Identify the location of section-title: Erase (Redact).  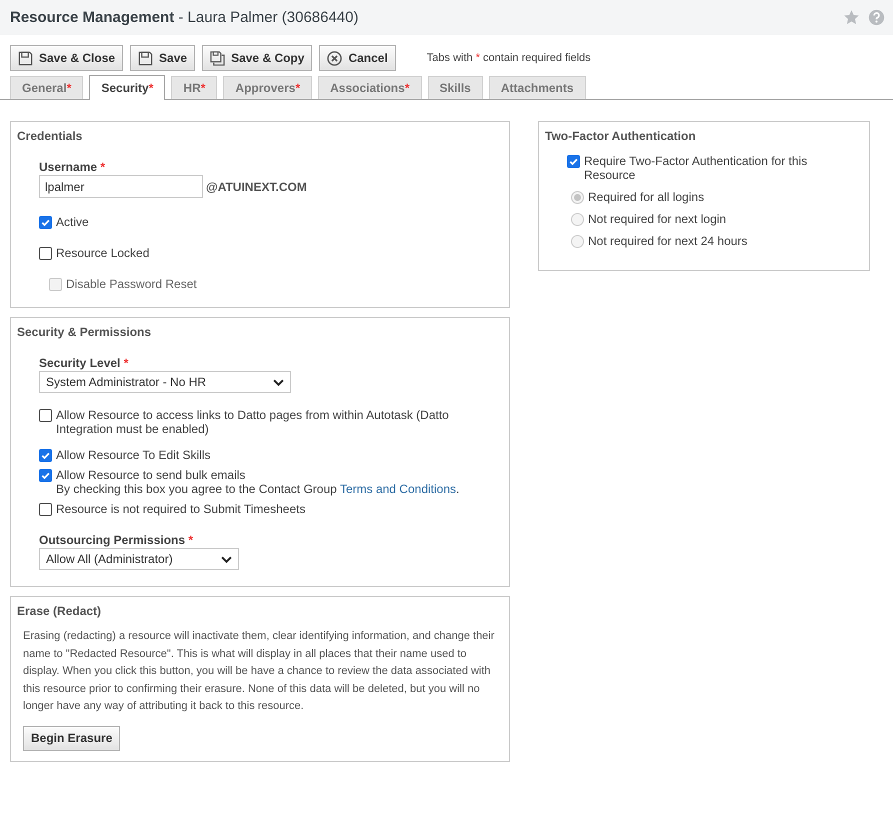
(59, 611).